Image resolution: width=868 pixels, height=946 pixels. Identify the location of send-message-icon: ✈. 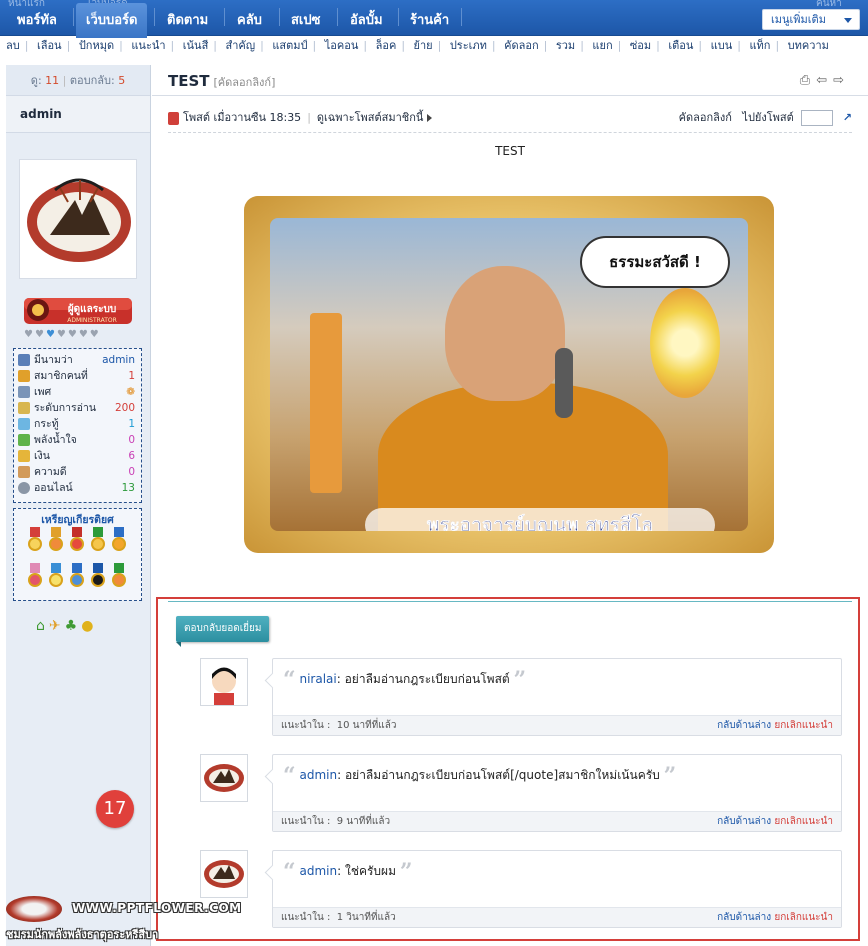
(57, 626).